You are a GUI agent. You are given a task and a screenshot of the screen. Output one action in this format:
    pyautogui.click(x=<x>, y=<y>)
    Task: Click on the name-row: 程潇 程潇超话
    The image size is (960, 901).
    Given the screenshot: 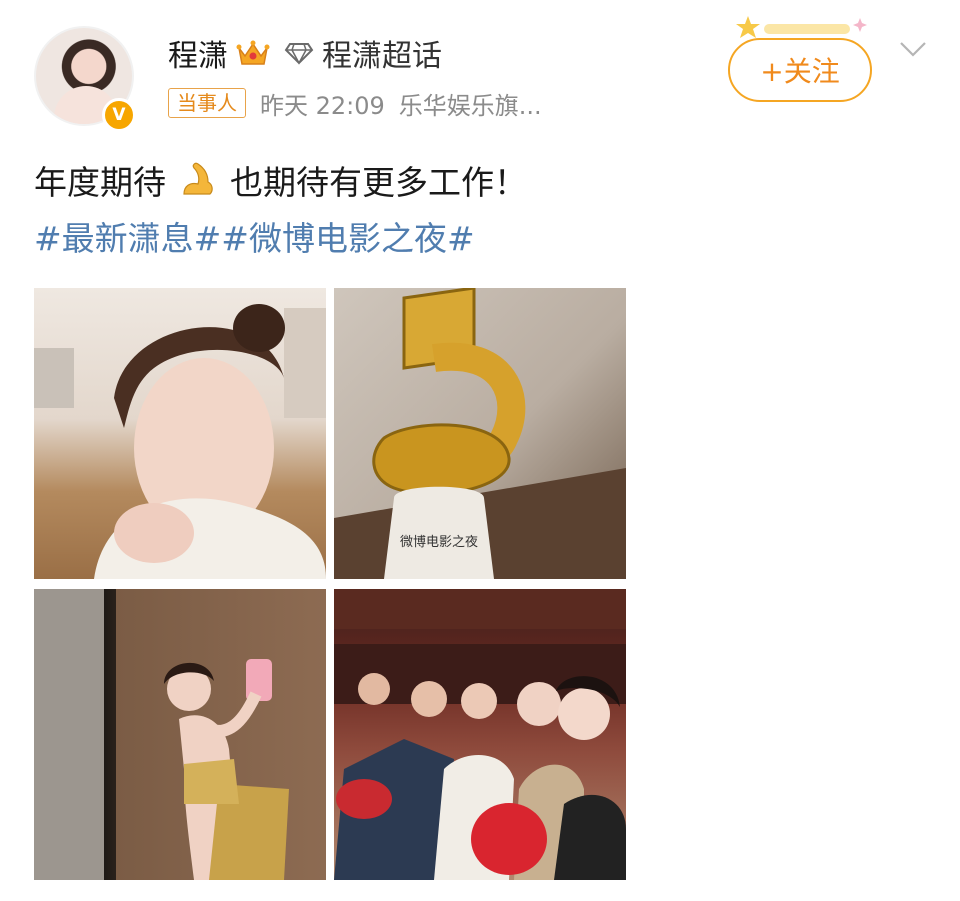 What is the action you would take?
    pyautogui.click(x=305, y=53)
    